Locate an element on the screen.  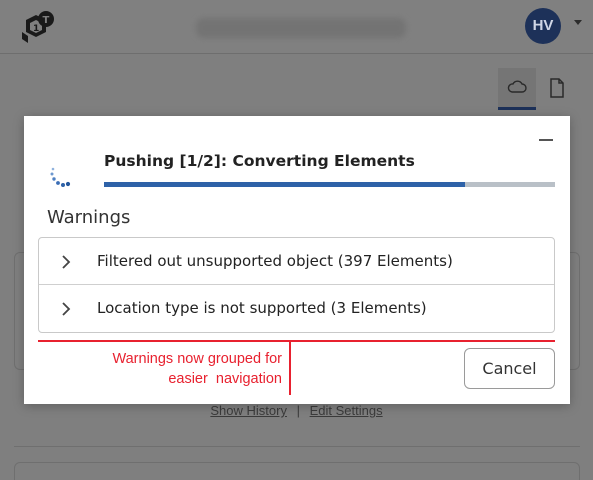
project-title-blurred is located at coordinates (301, 28).